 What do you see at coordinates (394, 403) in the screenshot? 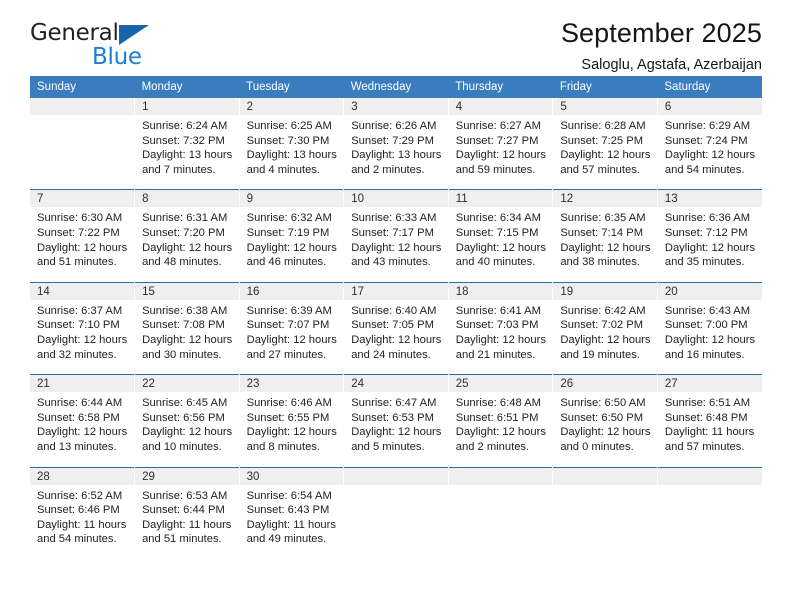
I see `sunrise-text: Sunrise: 6:47 AM` at bounding box center [394, 403].